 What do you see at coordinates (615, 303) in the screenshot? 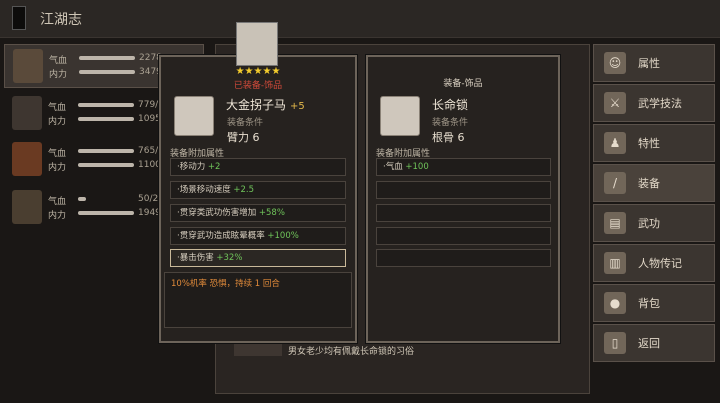
I see `bag-icon: ●` at bounding box center [615, 303].